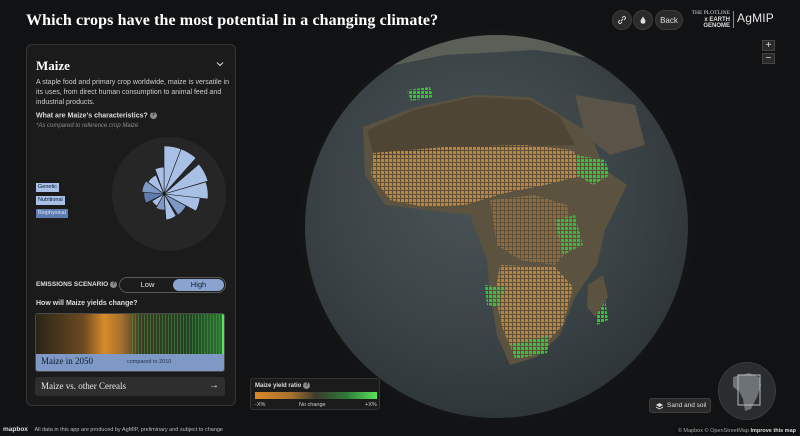 This screenshot has height=436, width=800. What do you see at coordinates (733, 19) in the screenshot?
I see `logo-divider` at bounding box center [733, 19].